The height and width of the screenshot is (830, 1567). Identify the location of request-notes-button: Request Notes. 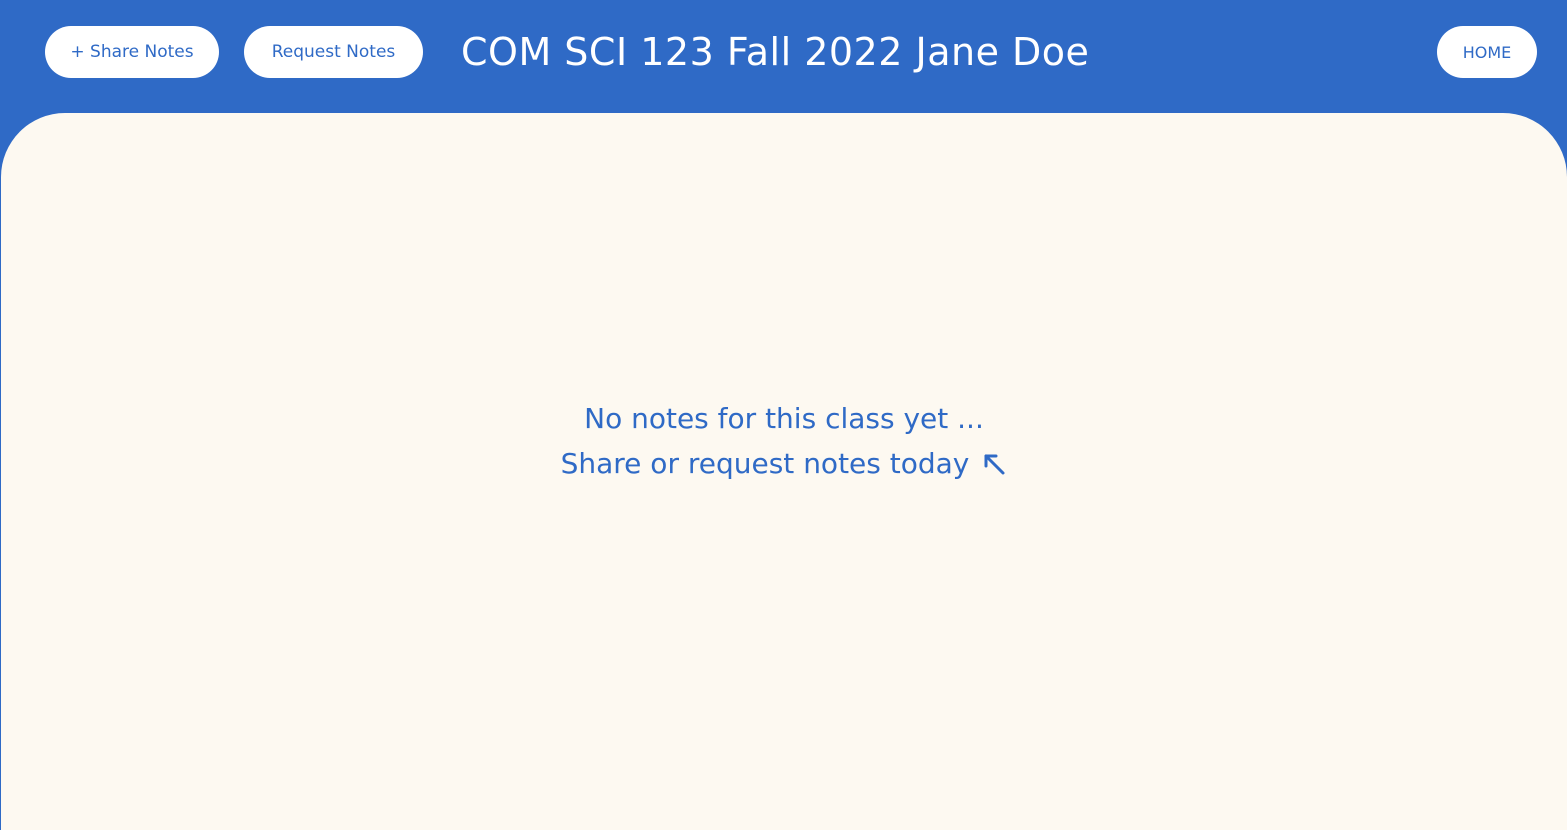
(333, 52).